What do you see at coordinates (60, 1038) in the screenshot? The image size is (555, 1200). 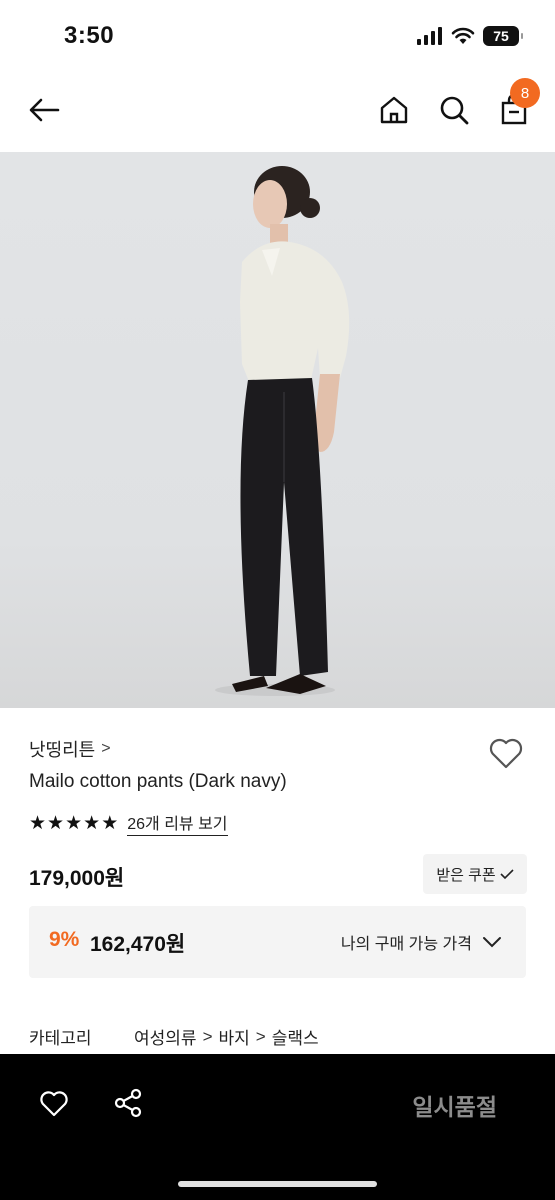 I see `category-label: 카테고리` at bounding box center [60, 1038].